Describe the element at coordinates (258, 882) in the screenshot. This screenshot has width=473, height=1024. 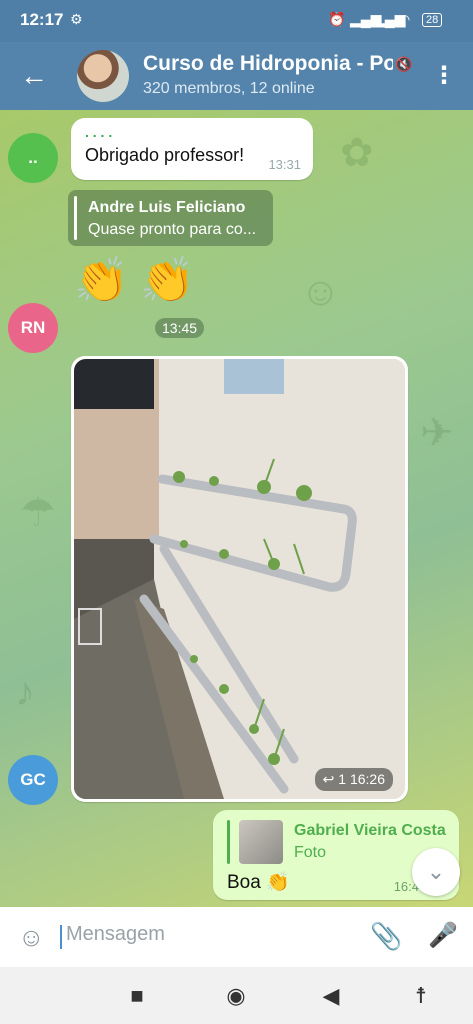
I see `message-text: Boa 👏` at that location.